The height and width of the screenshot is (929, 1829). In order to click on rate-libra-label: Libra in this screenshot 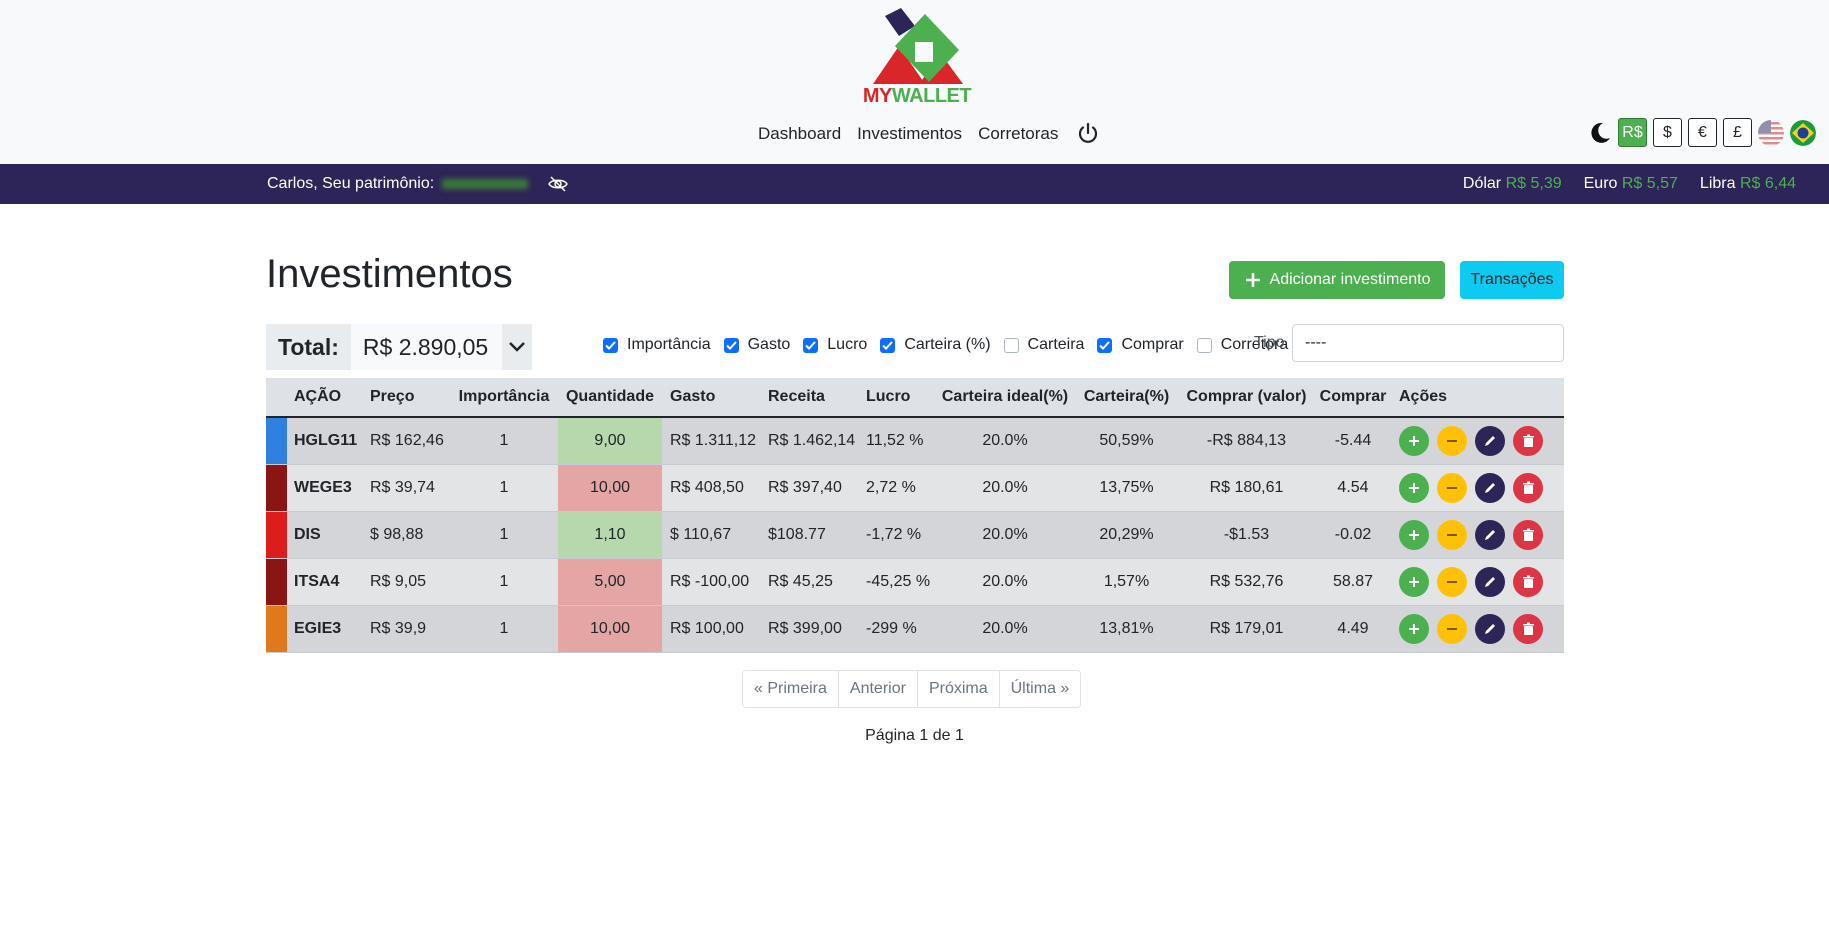, I will do `click(1717, 183)`.